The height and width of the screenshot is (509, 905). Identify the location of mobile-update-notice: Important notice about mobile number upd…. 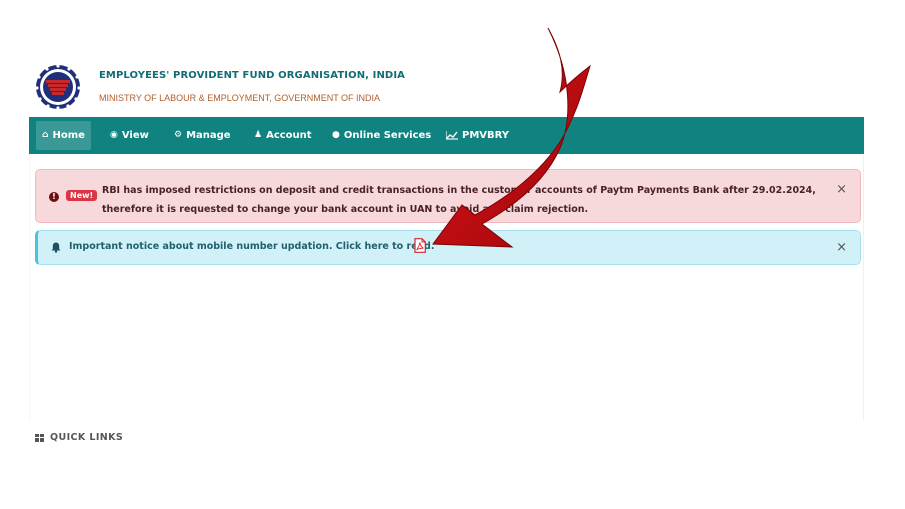
(448, 247).